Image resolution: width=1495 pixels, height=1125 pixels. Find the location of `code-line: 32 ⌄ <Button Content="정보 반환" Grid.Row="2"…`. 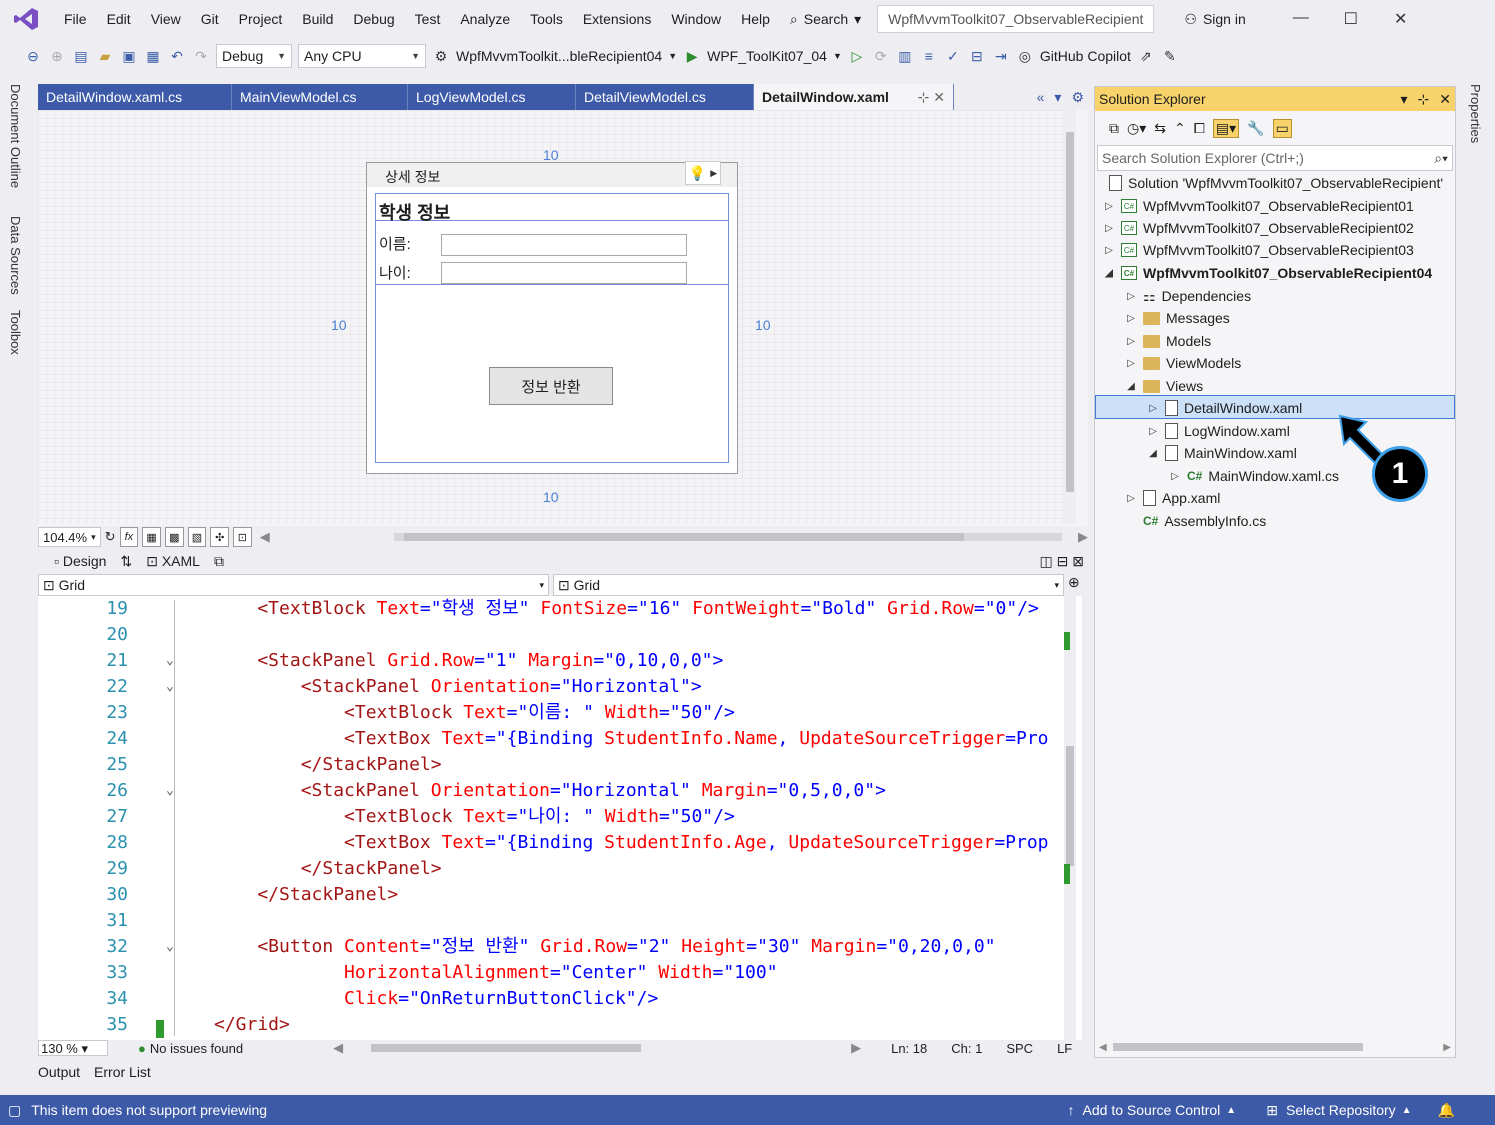

code-line: 32 ⌄ <Button Content="정보 반환" Grid.Row="2"… is located at coordinates (551, 947).